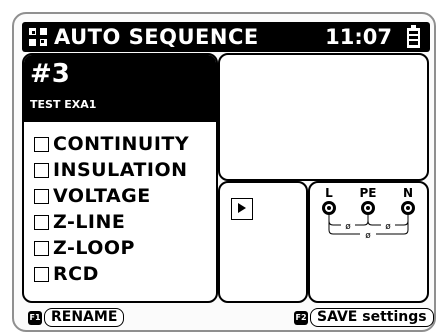  Describe the element at coordinates (301, 317) in the screenshot. I see `f2-key-icon: F2` at that location.